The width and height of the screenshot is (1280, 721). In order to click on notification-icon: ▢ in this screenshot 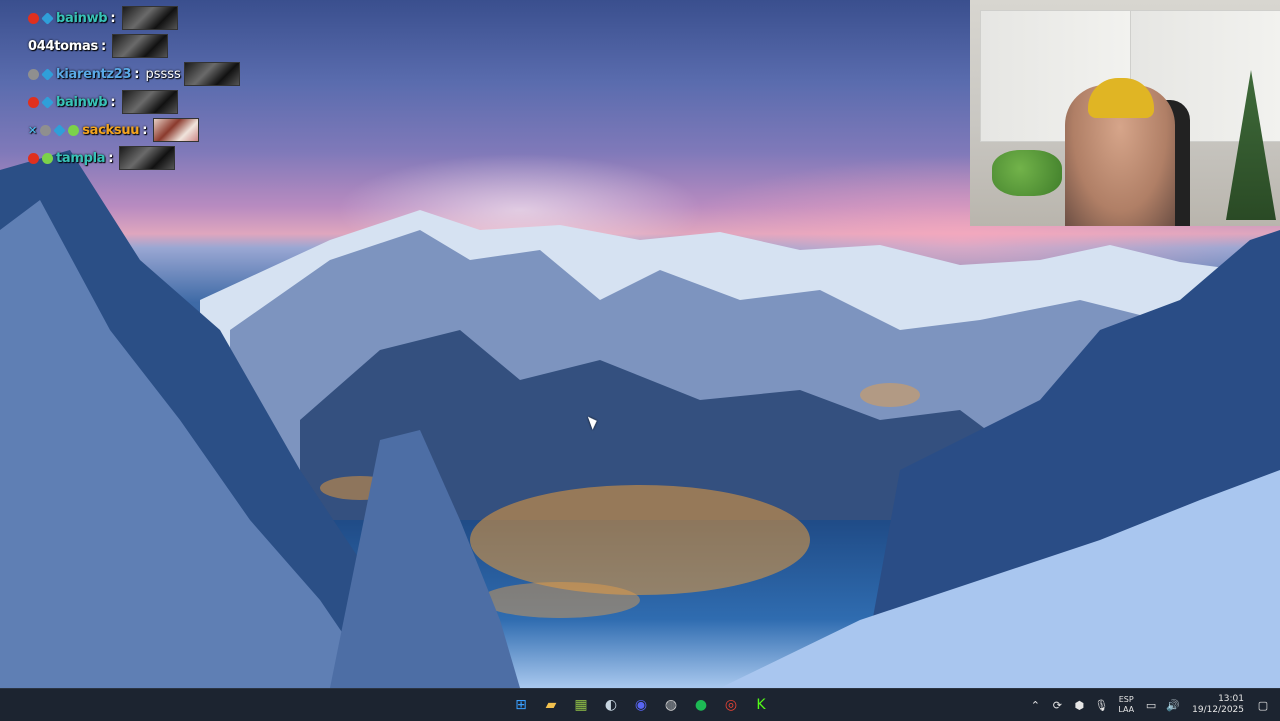, I will do `click(1263, 705)`.